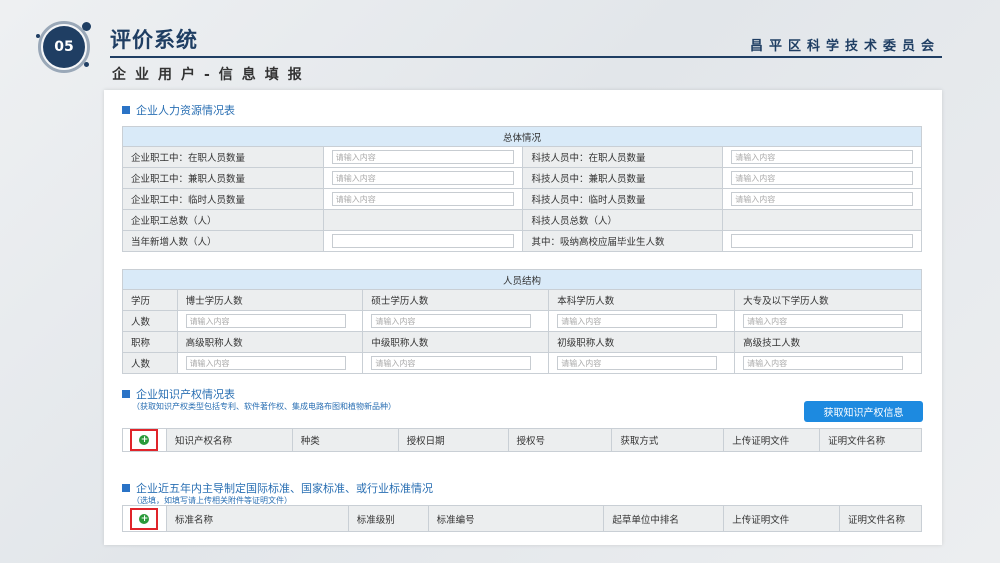  I want to click on phd-count-input, so click(265, 321).